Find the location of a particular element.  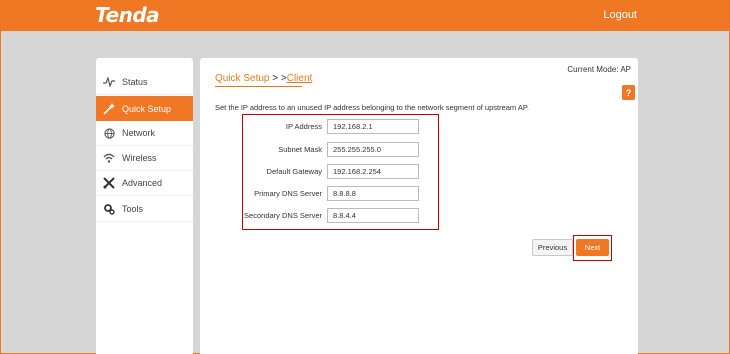

form-row: Subnet Mask is located at coordinates (341, 149).